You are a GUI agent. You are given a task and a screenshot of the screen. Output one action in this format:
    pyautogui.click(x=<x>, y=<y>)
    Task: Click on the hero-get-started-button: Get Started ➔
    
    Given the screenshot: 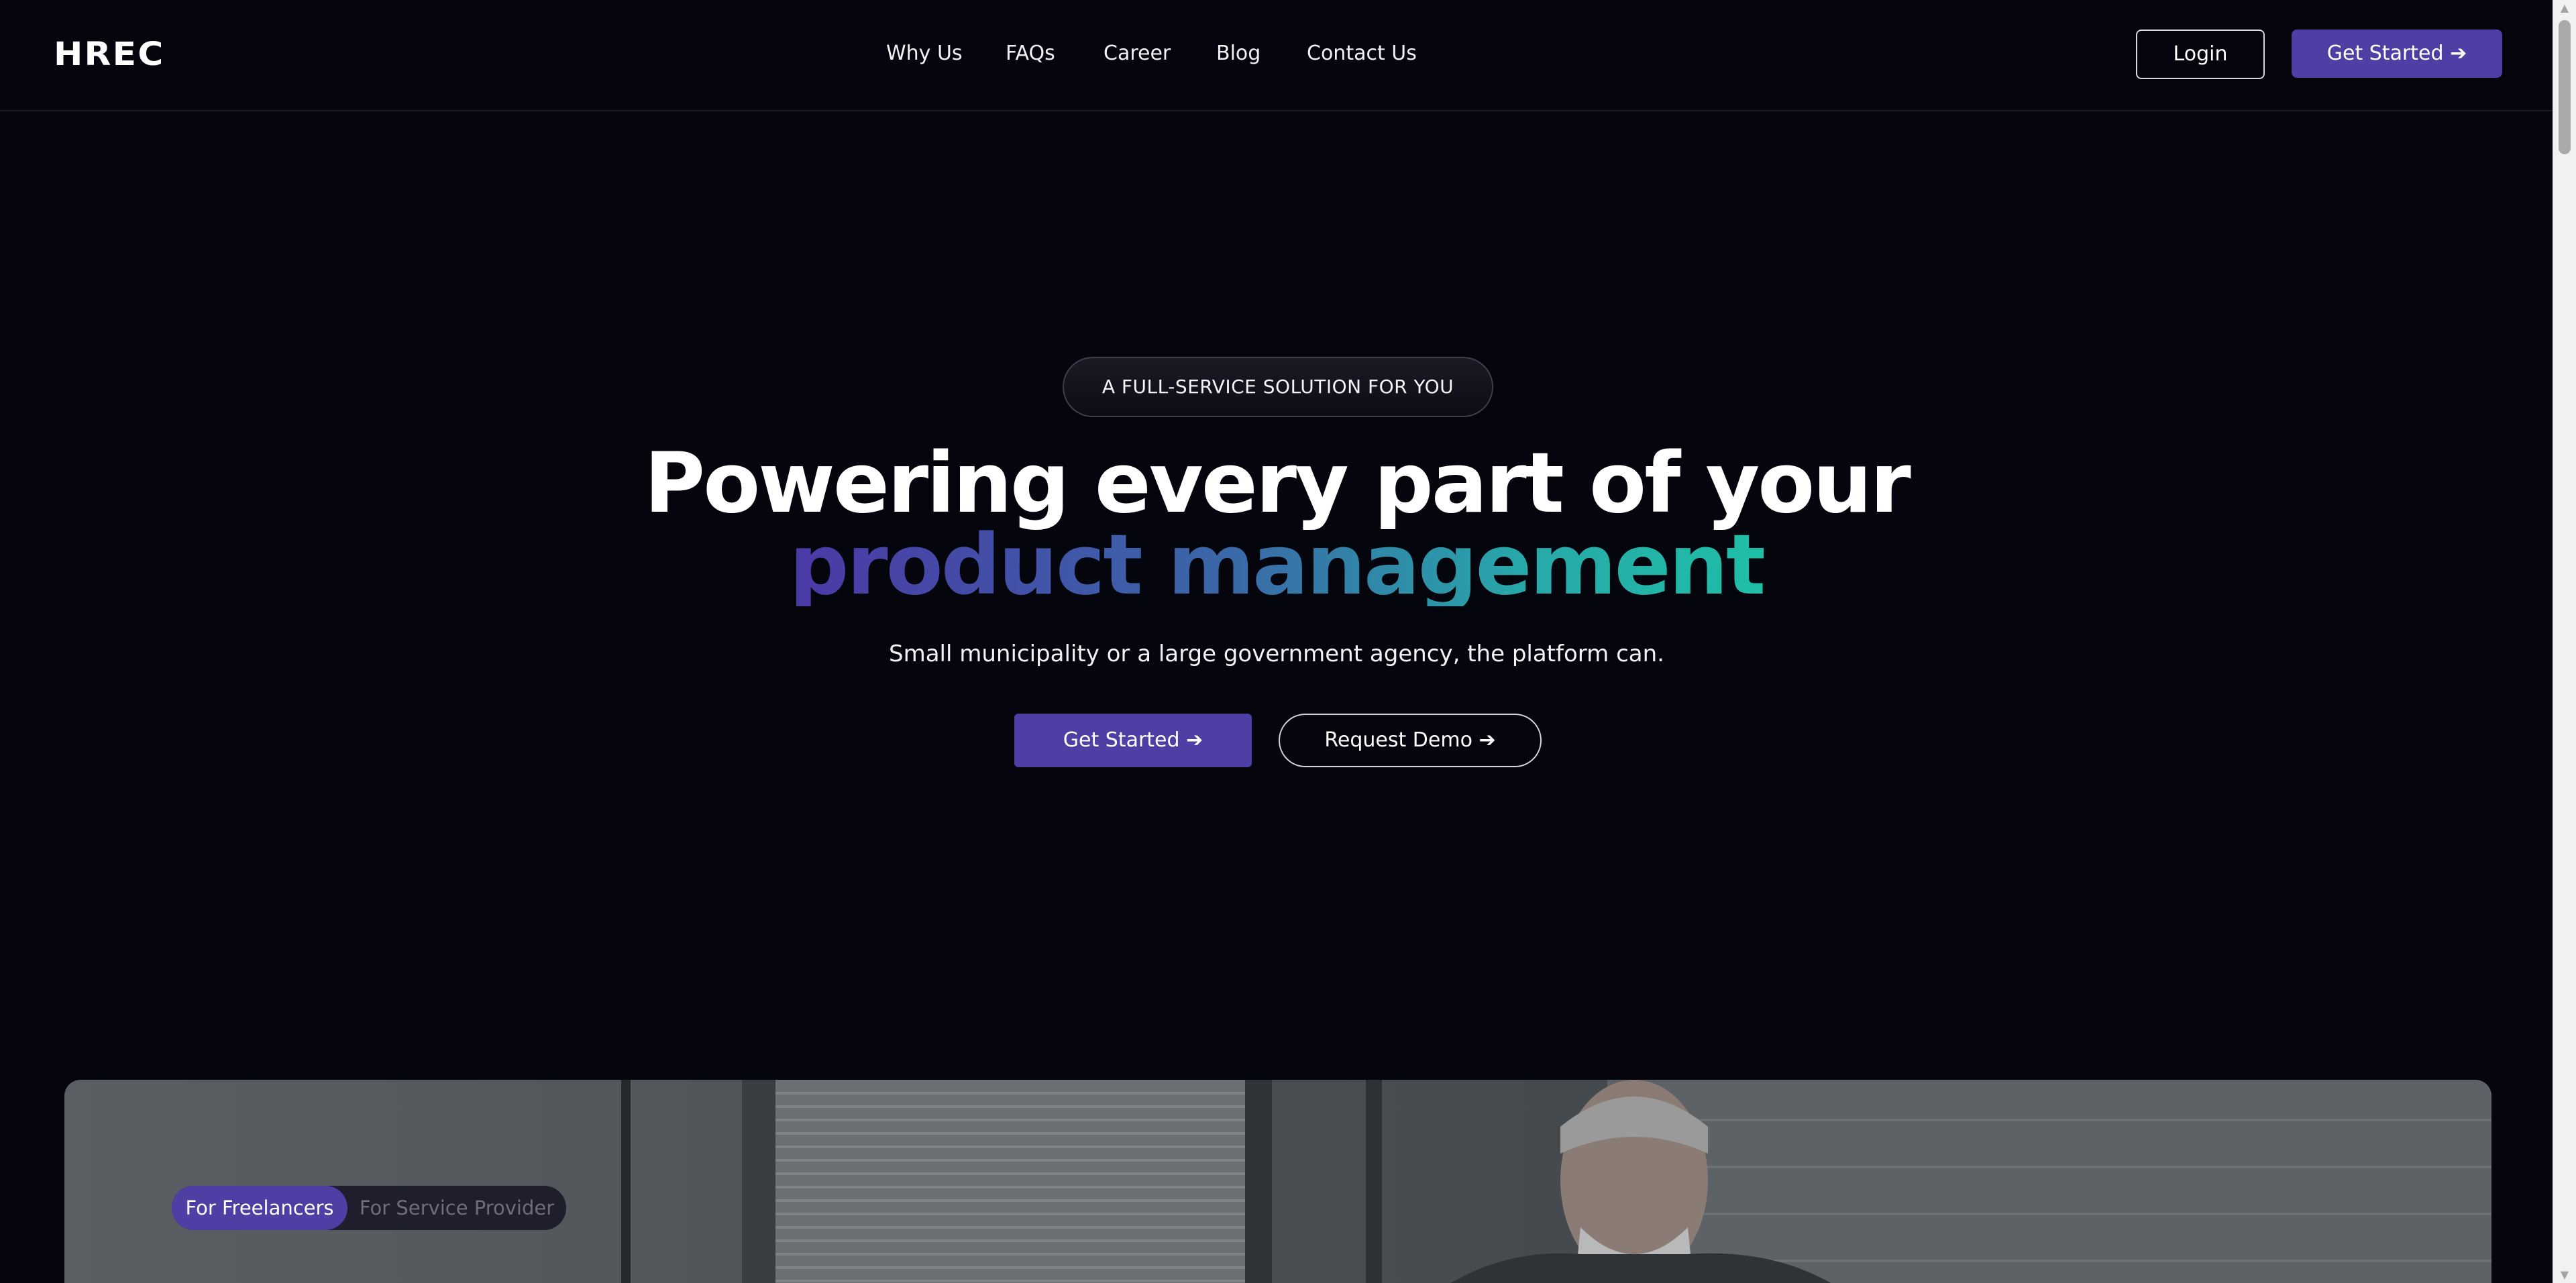 What is the action you would take?
    pyautogui.click(x=1133, y=741)
    